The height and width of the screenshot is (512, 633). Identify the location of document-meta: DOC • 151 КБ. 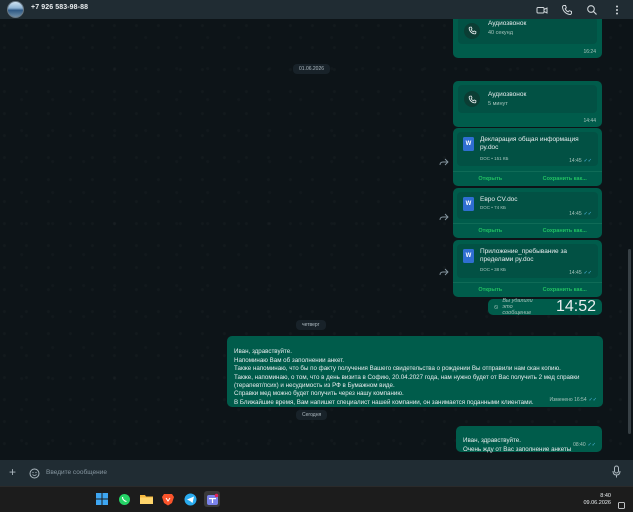
(494, 158).